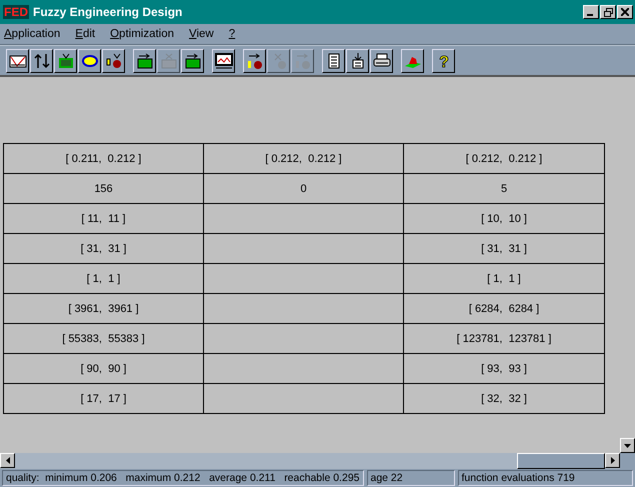 The height and width of the screenshot is (487, 635). I want to click on screen-cross-icon, so click(169, 60).